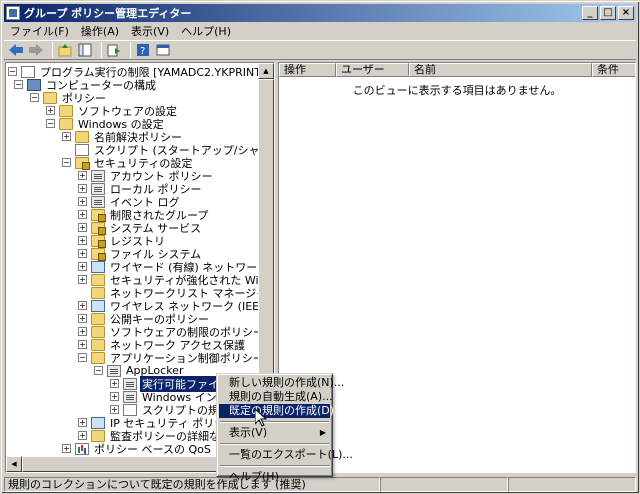 The width and height of the screenshot is (640, 494). I want to click on hscroll-thumb, so click(122, 464).